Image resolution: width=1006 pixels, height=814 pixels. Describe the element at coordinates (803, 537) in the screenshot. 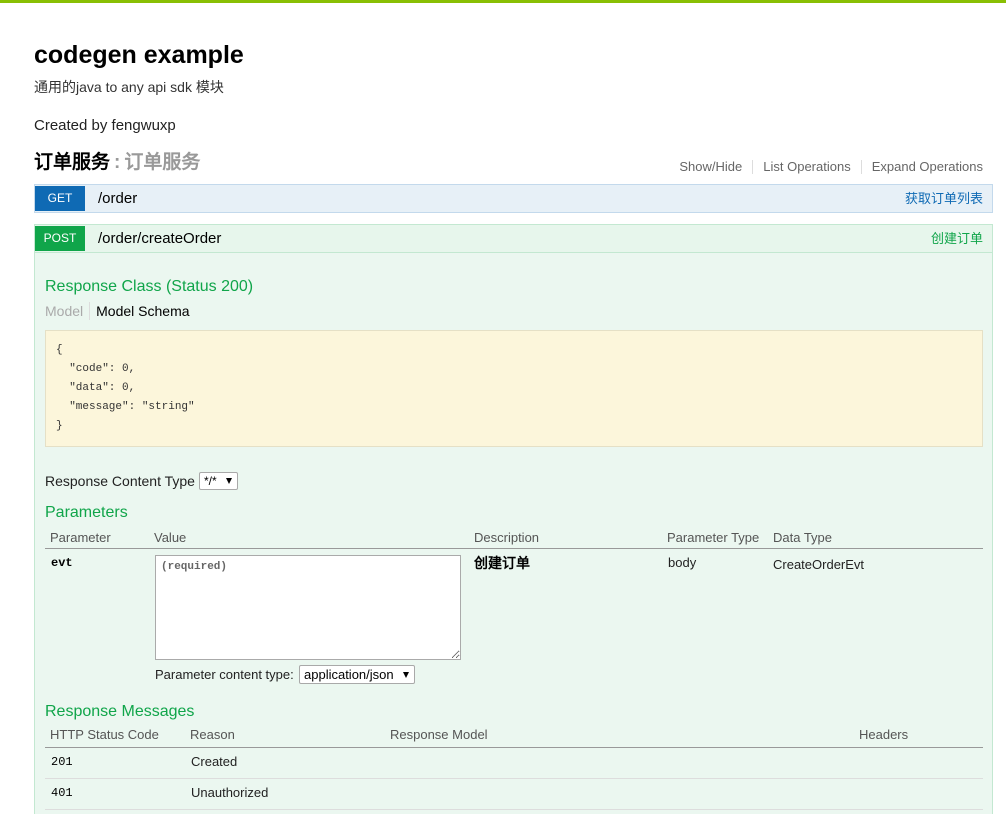

I see `column-header-data-type: Data Type` at that location.